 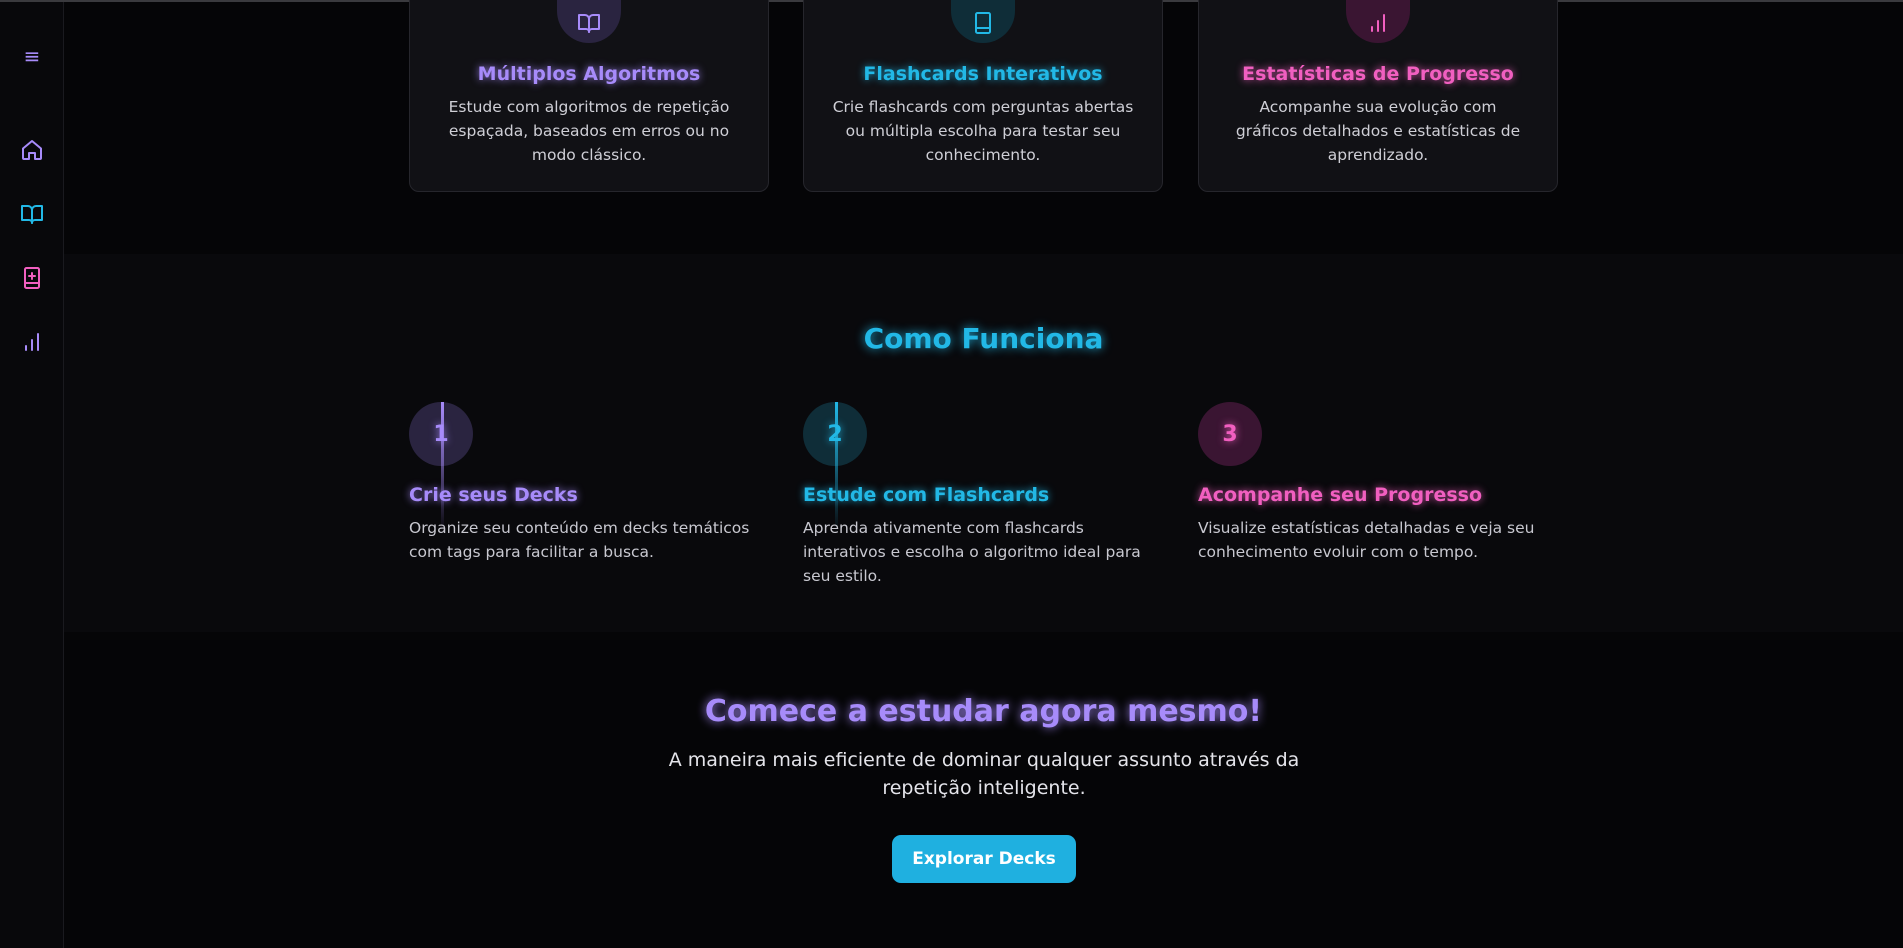 I want to click on book-icon, so click(x=983, y=21).